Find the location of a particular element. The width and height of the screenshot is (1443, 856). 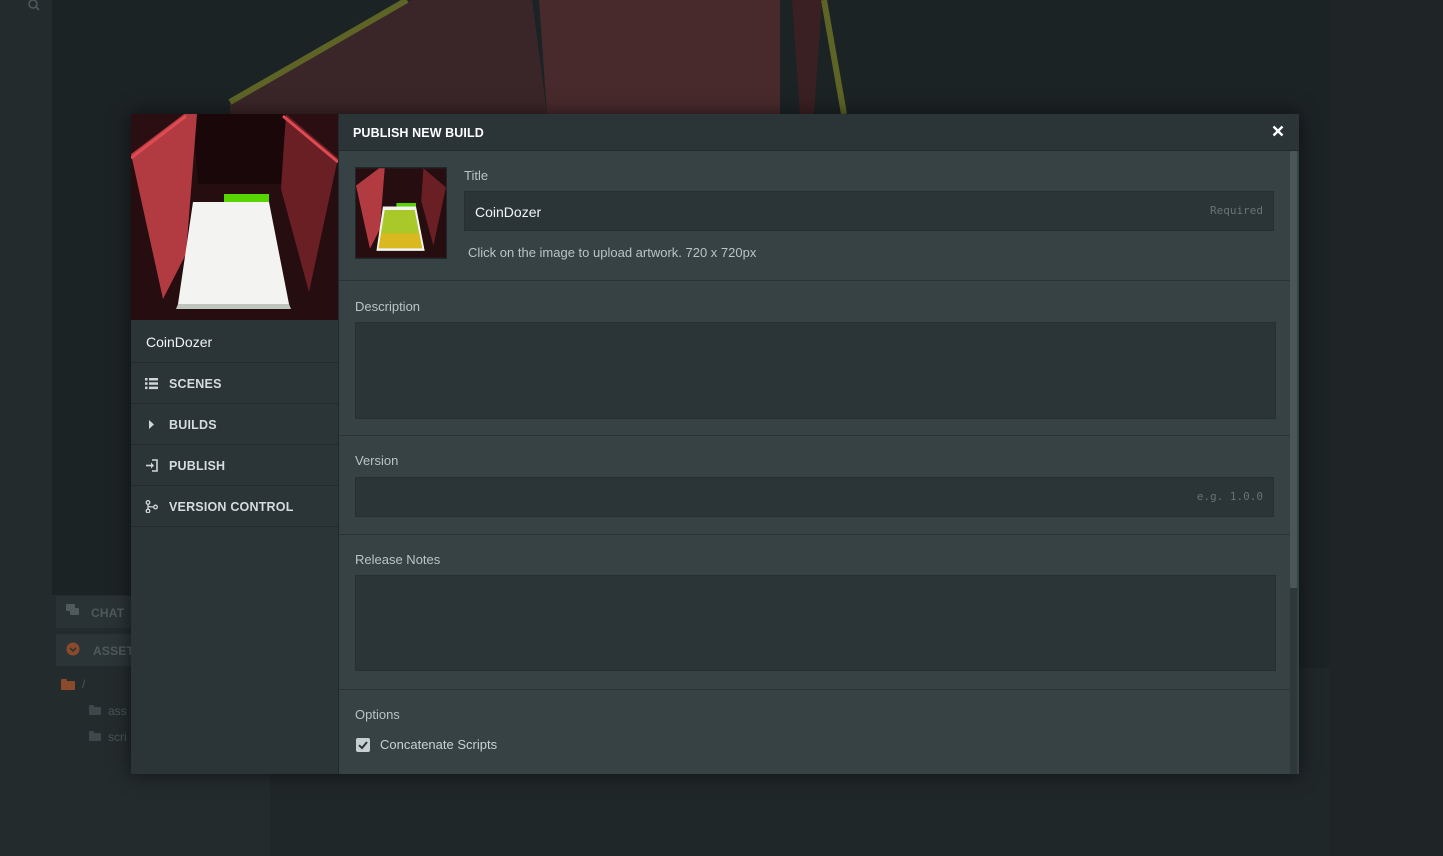

project-name: CoinDozer is located at coordinates (234, 341).